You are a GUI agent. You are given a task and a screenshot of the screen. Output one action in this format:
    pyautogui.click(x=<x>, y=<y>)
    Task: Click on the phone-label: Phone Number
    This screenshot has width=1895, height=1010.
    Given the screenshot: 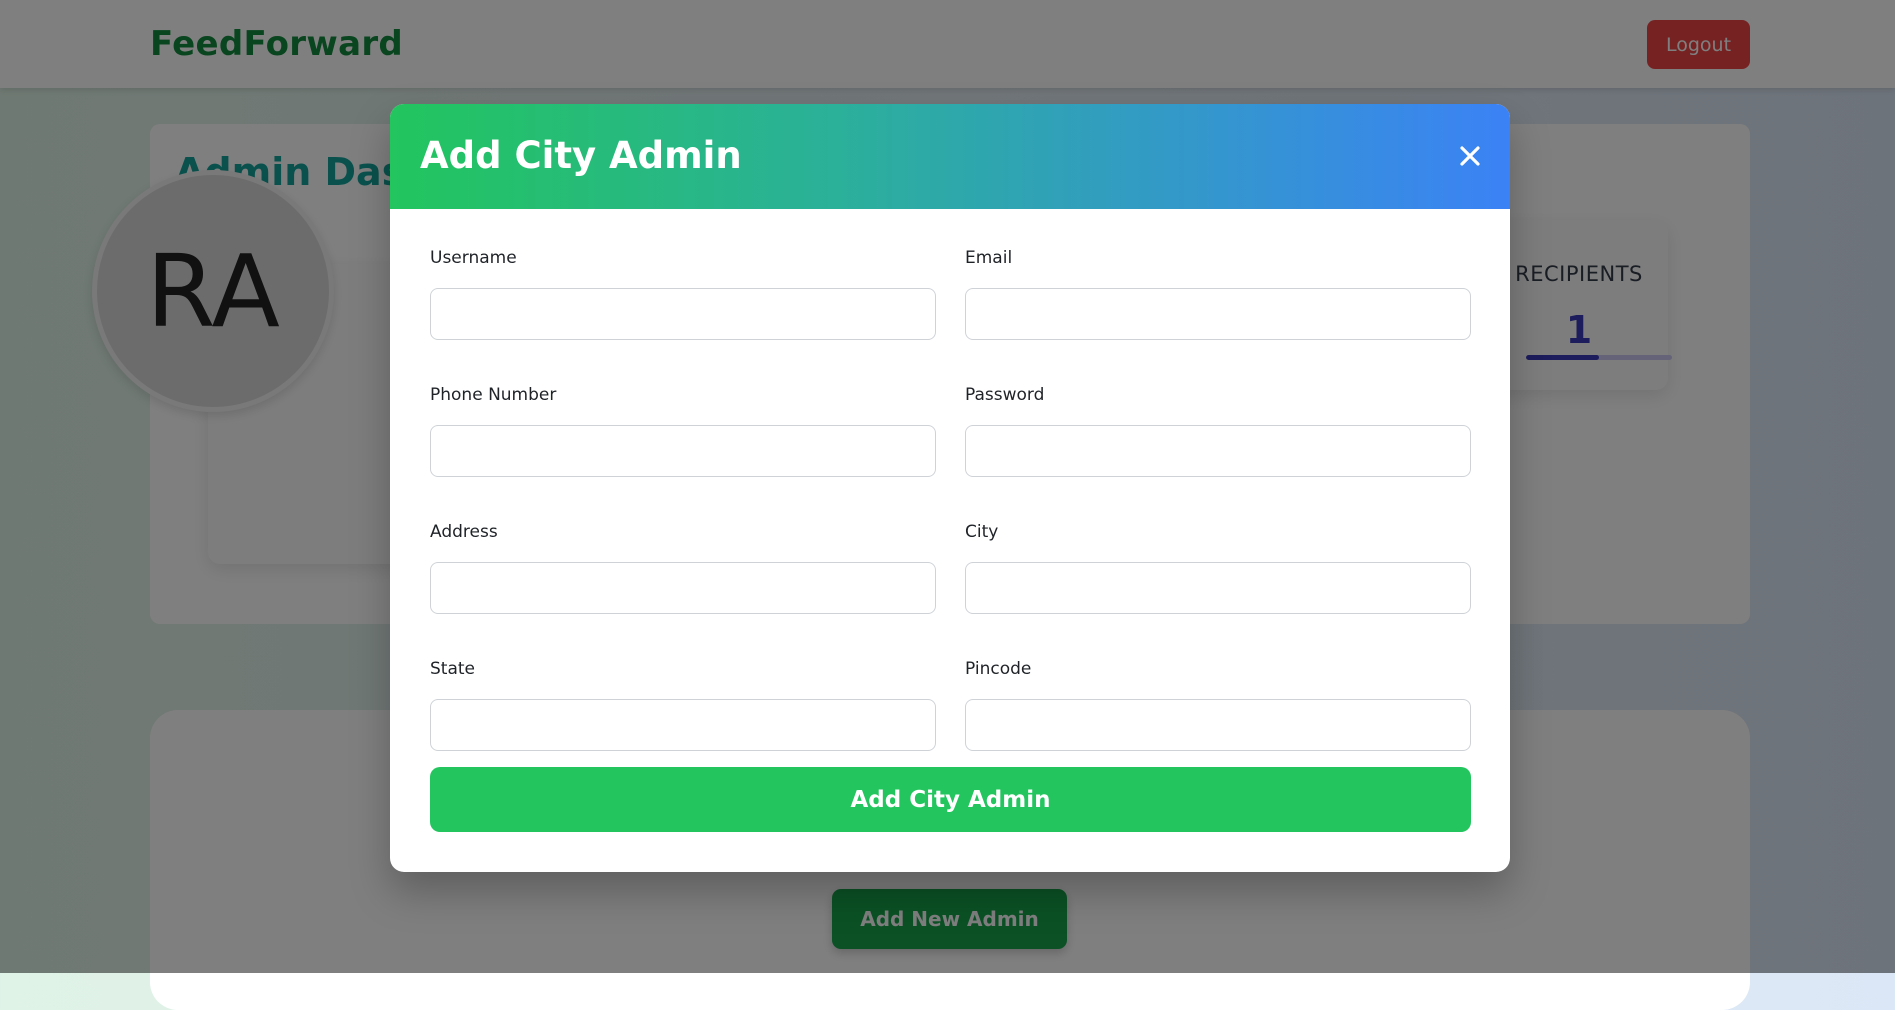 What is the action you would take?
    pyautogui.click(x=493, y=395)
    